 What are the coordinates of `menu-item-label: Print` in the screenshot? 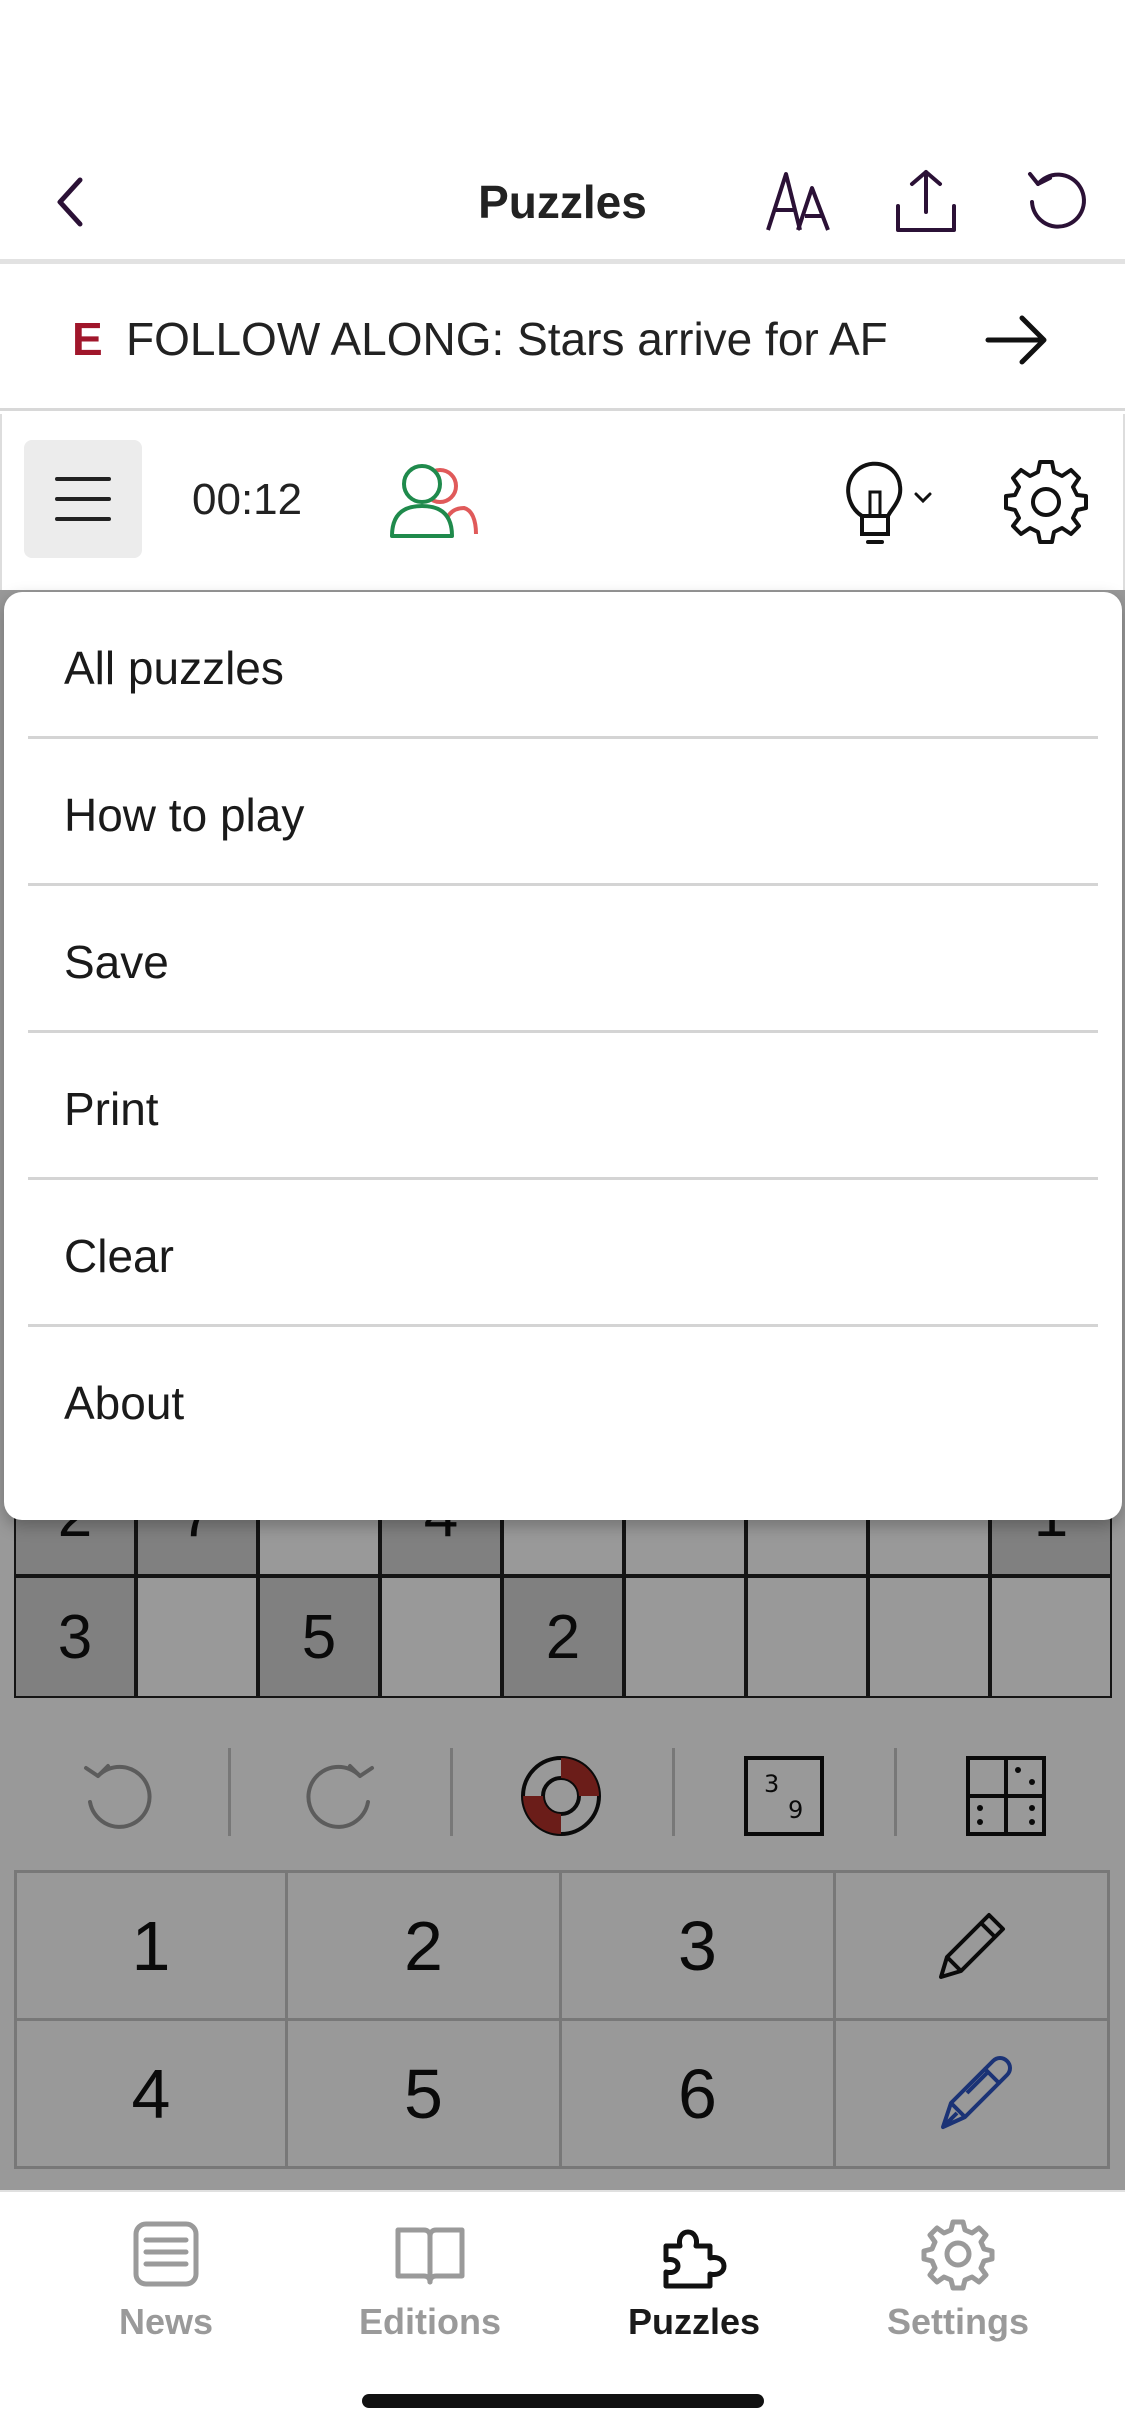 It's located at (111, 1109).